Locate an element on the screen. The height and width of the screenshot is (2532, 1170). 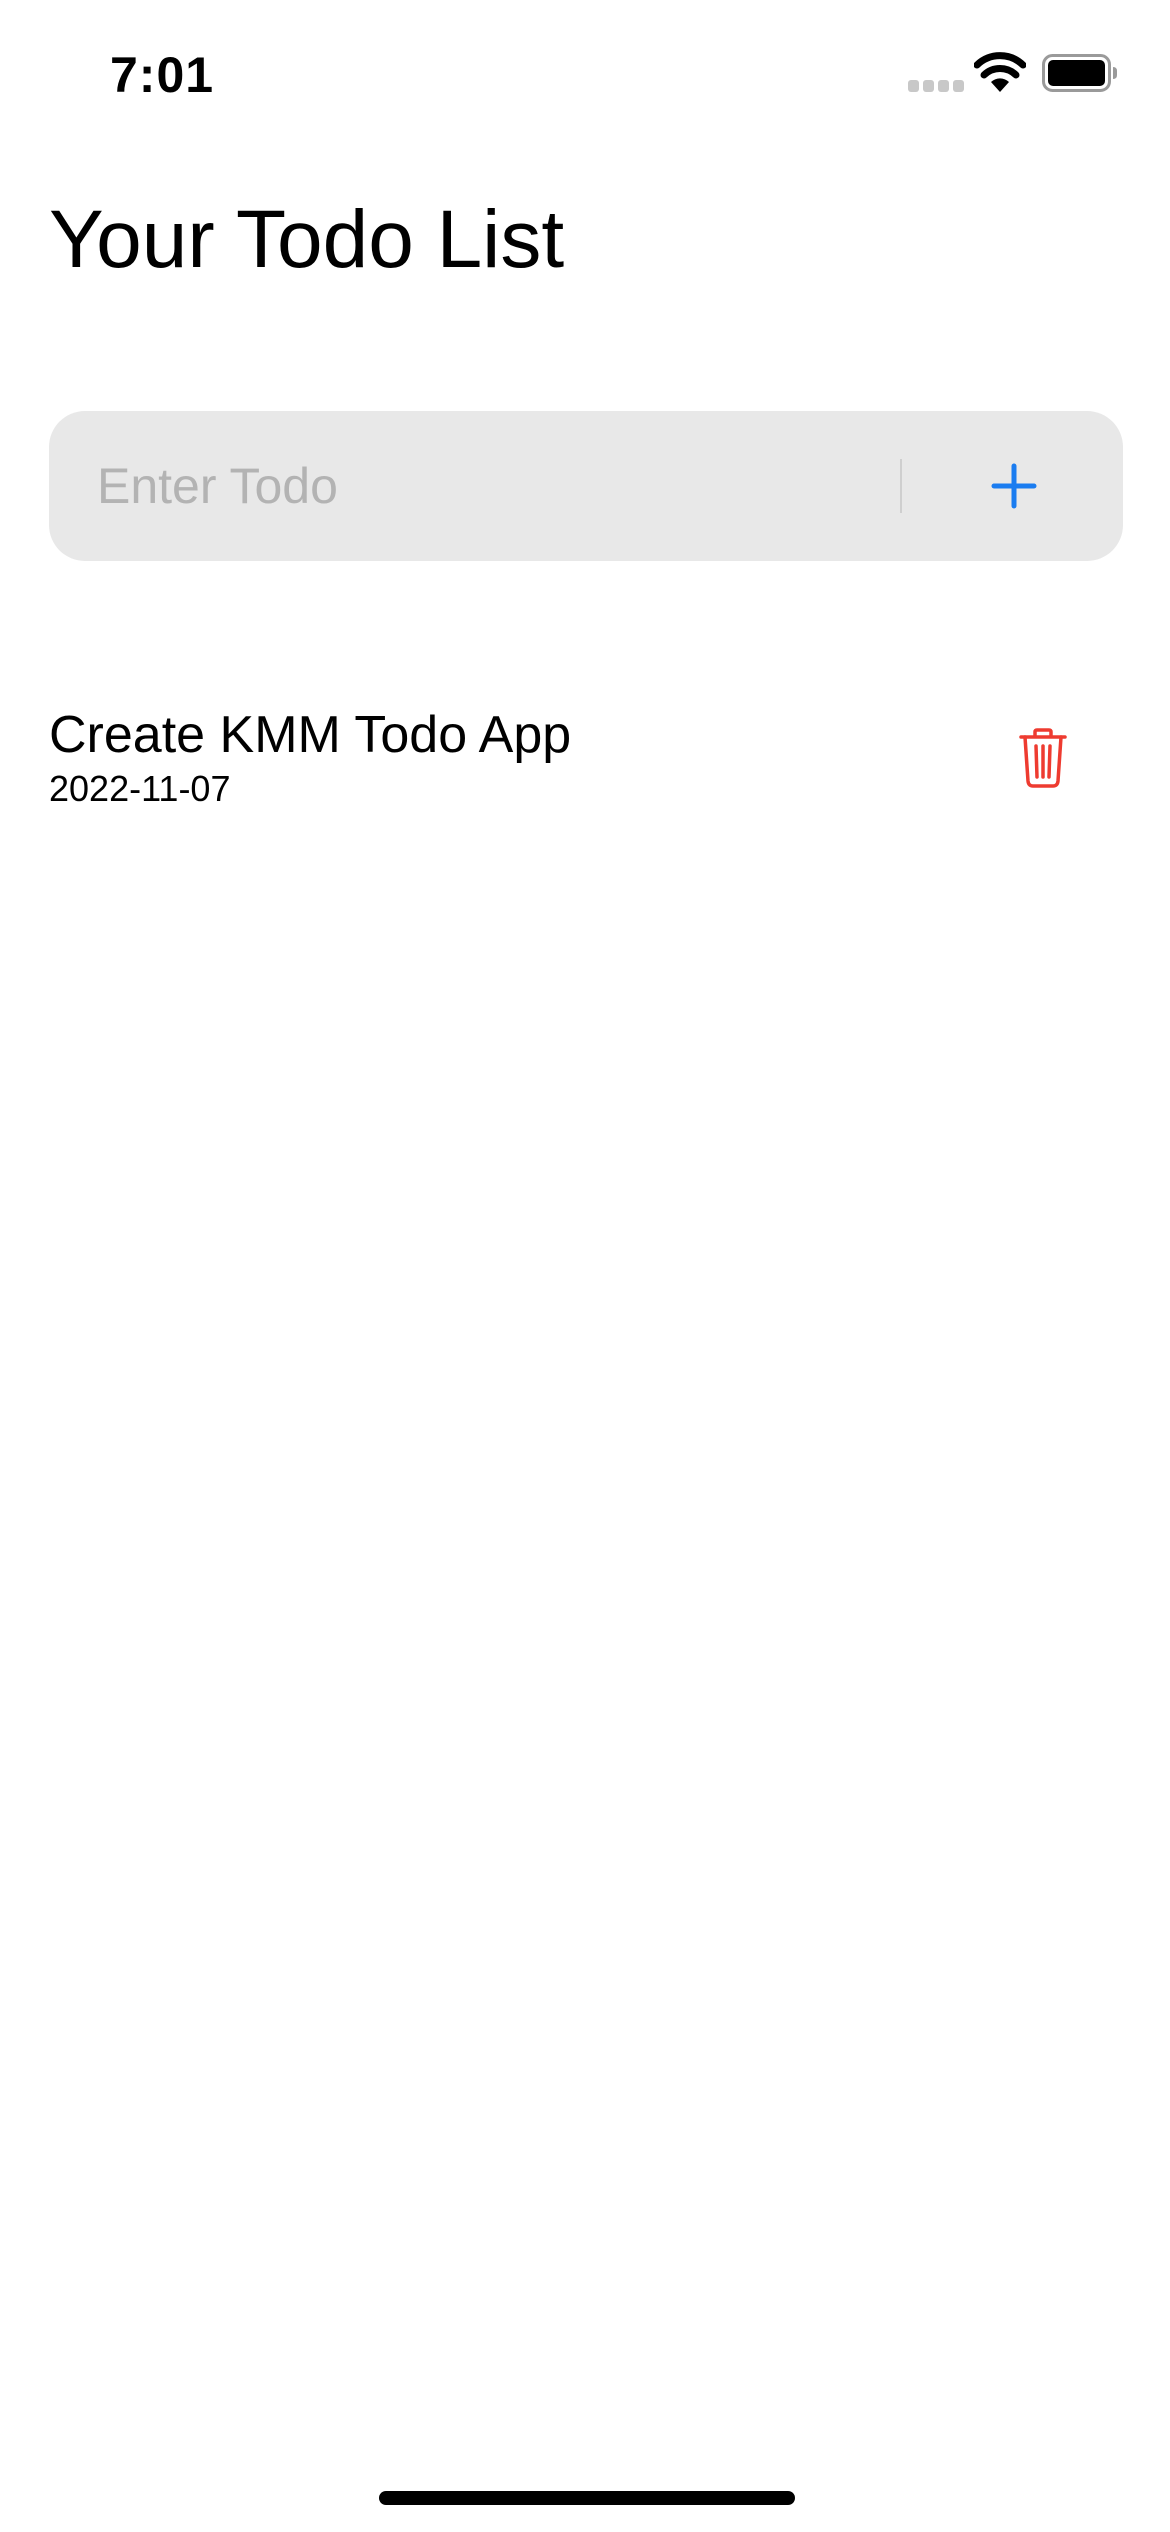
add-todo-button is located at coordinates (1014, 486).